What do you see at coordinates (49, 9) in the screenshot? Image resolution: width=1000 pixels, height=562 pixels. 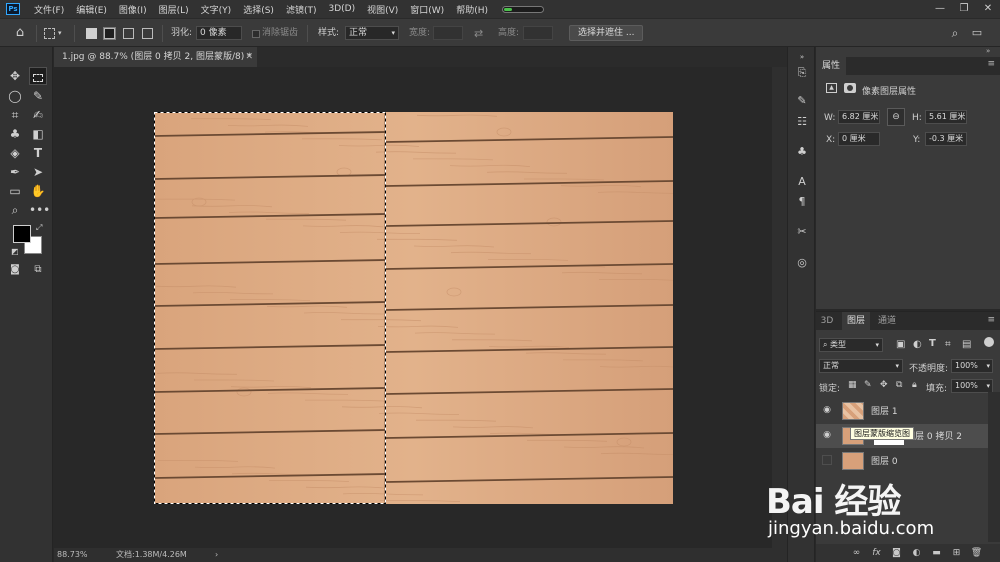 I see `menu-file: 文件(F)` at bounding box center [49, 9].